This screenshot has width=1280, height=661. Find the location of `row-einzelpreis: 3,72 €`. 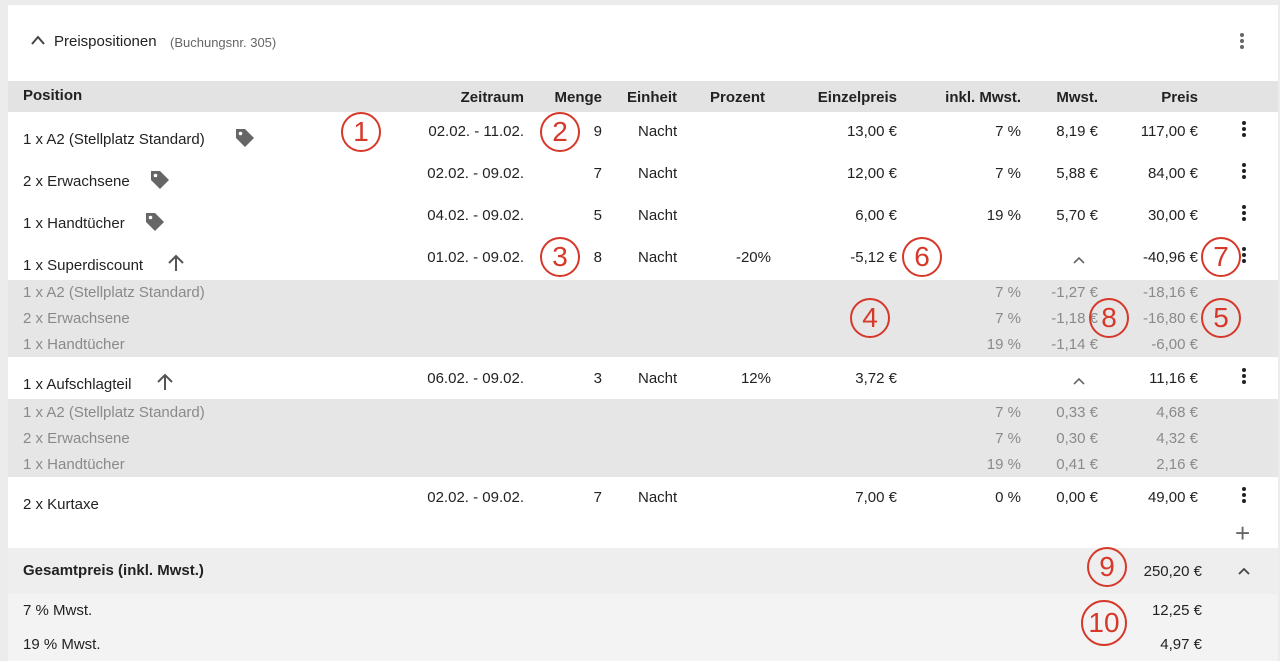

row-einzelpreis: 3,72 € is located at coordinates (876, 378).